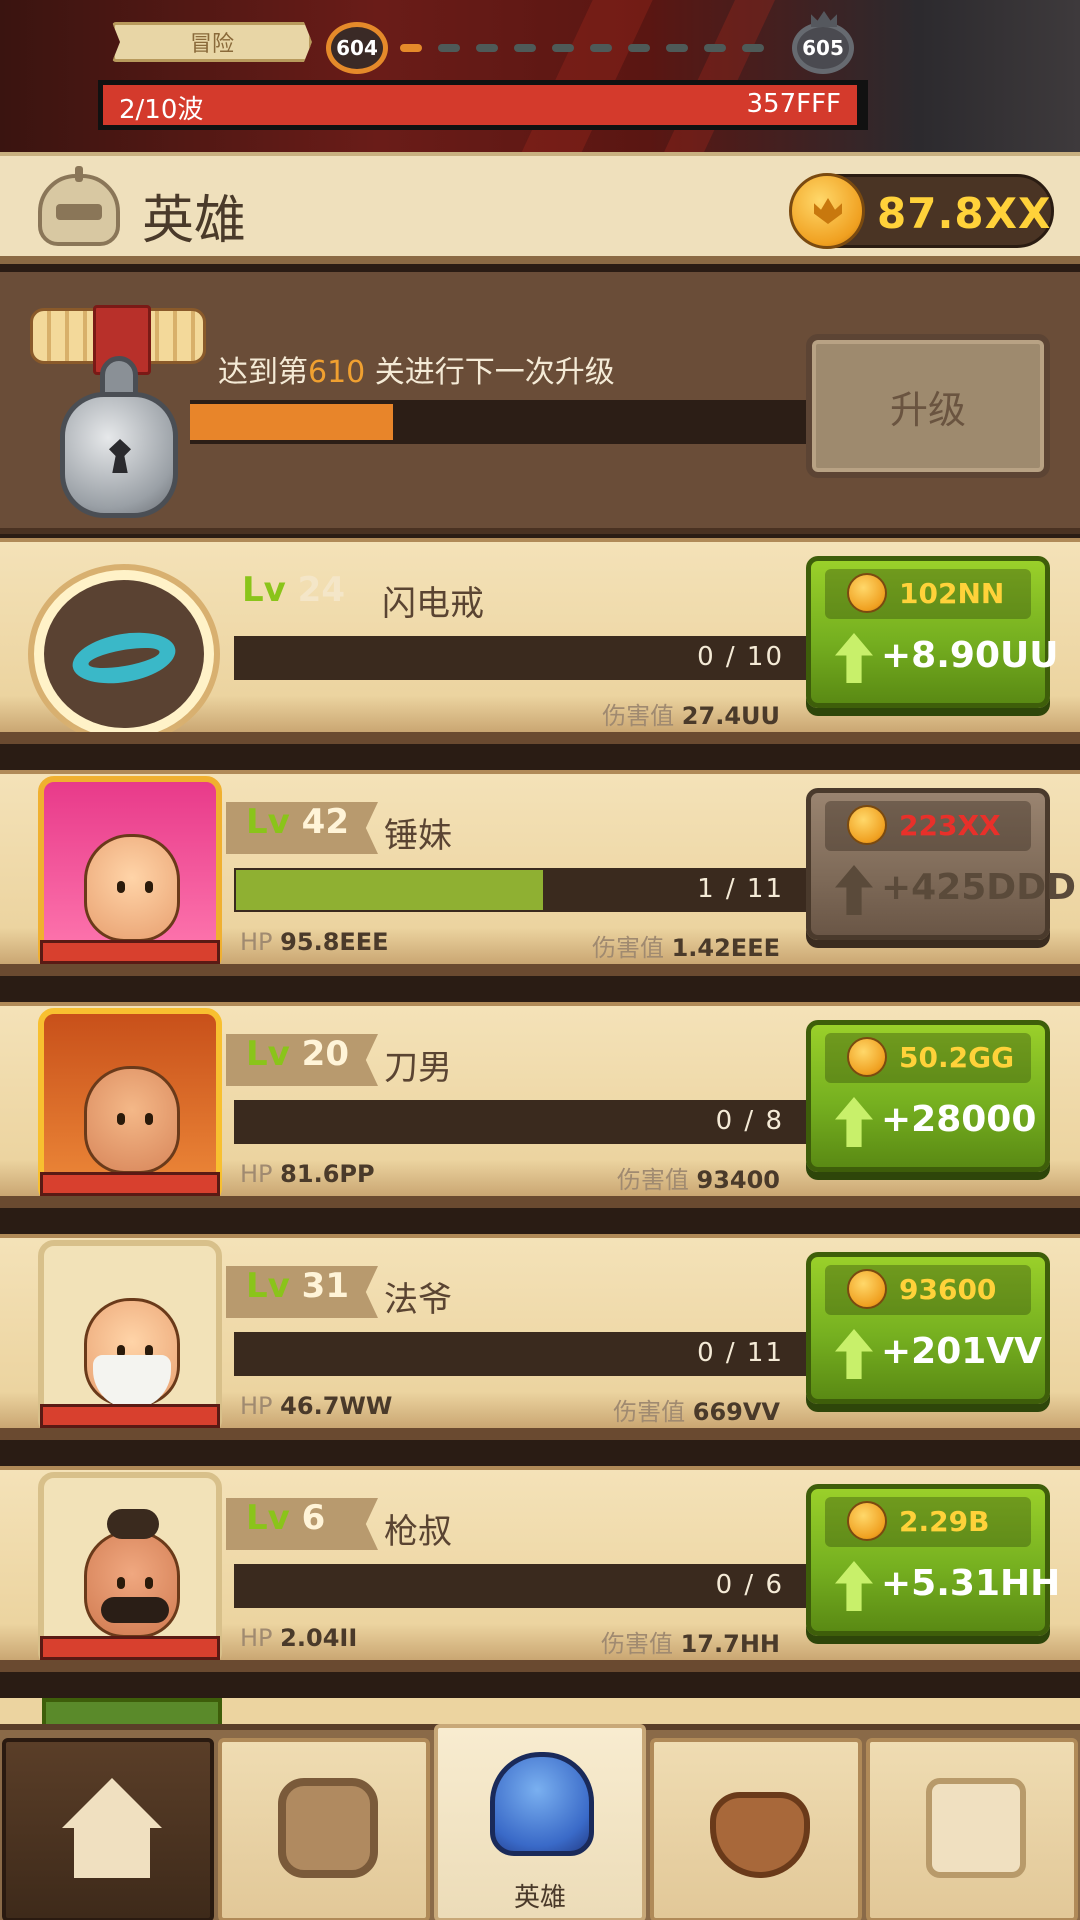 Image resolution: width=1080 pixels, height=1920 pixels. Describe the element at coordinates (135, 1610) in the screenshot. I see `mustache` at that location.